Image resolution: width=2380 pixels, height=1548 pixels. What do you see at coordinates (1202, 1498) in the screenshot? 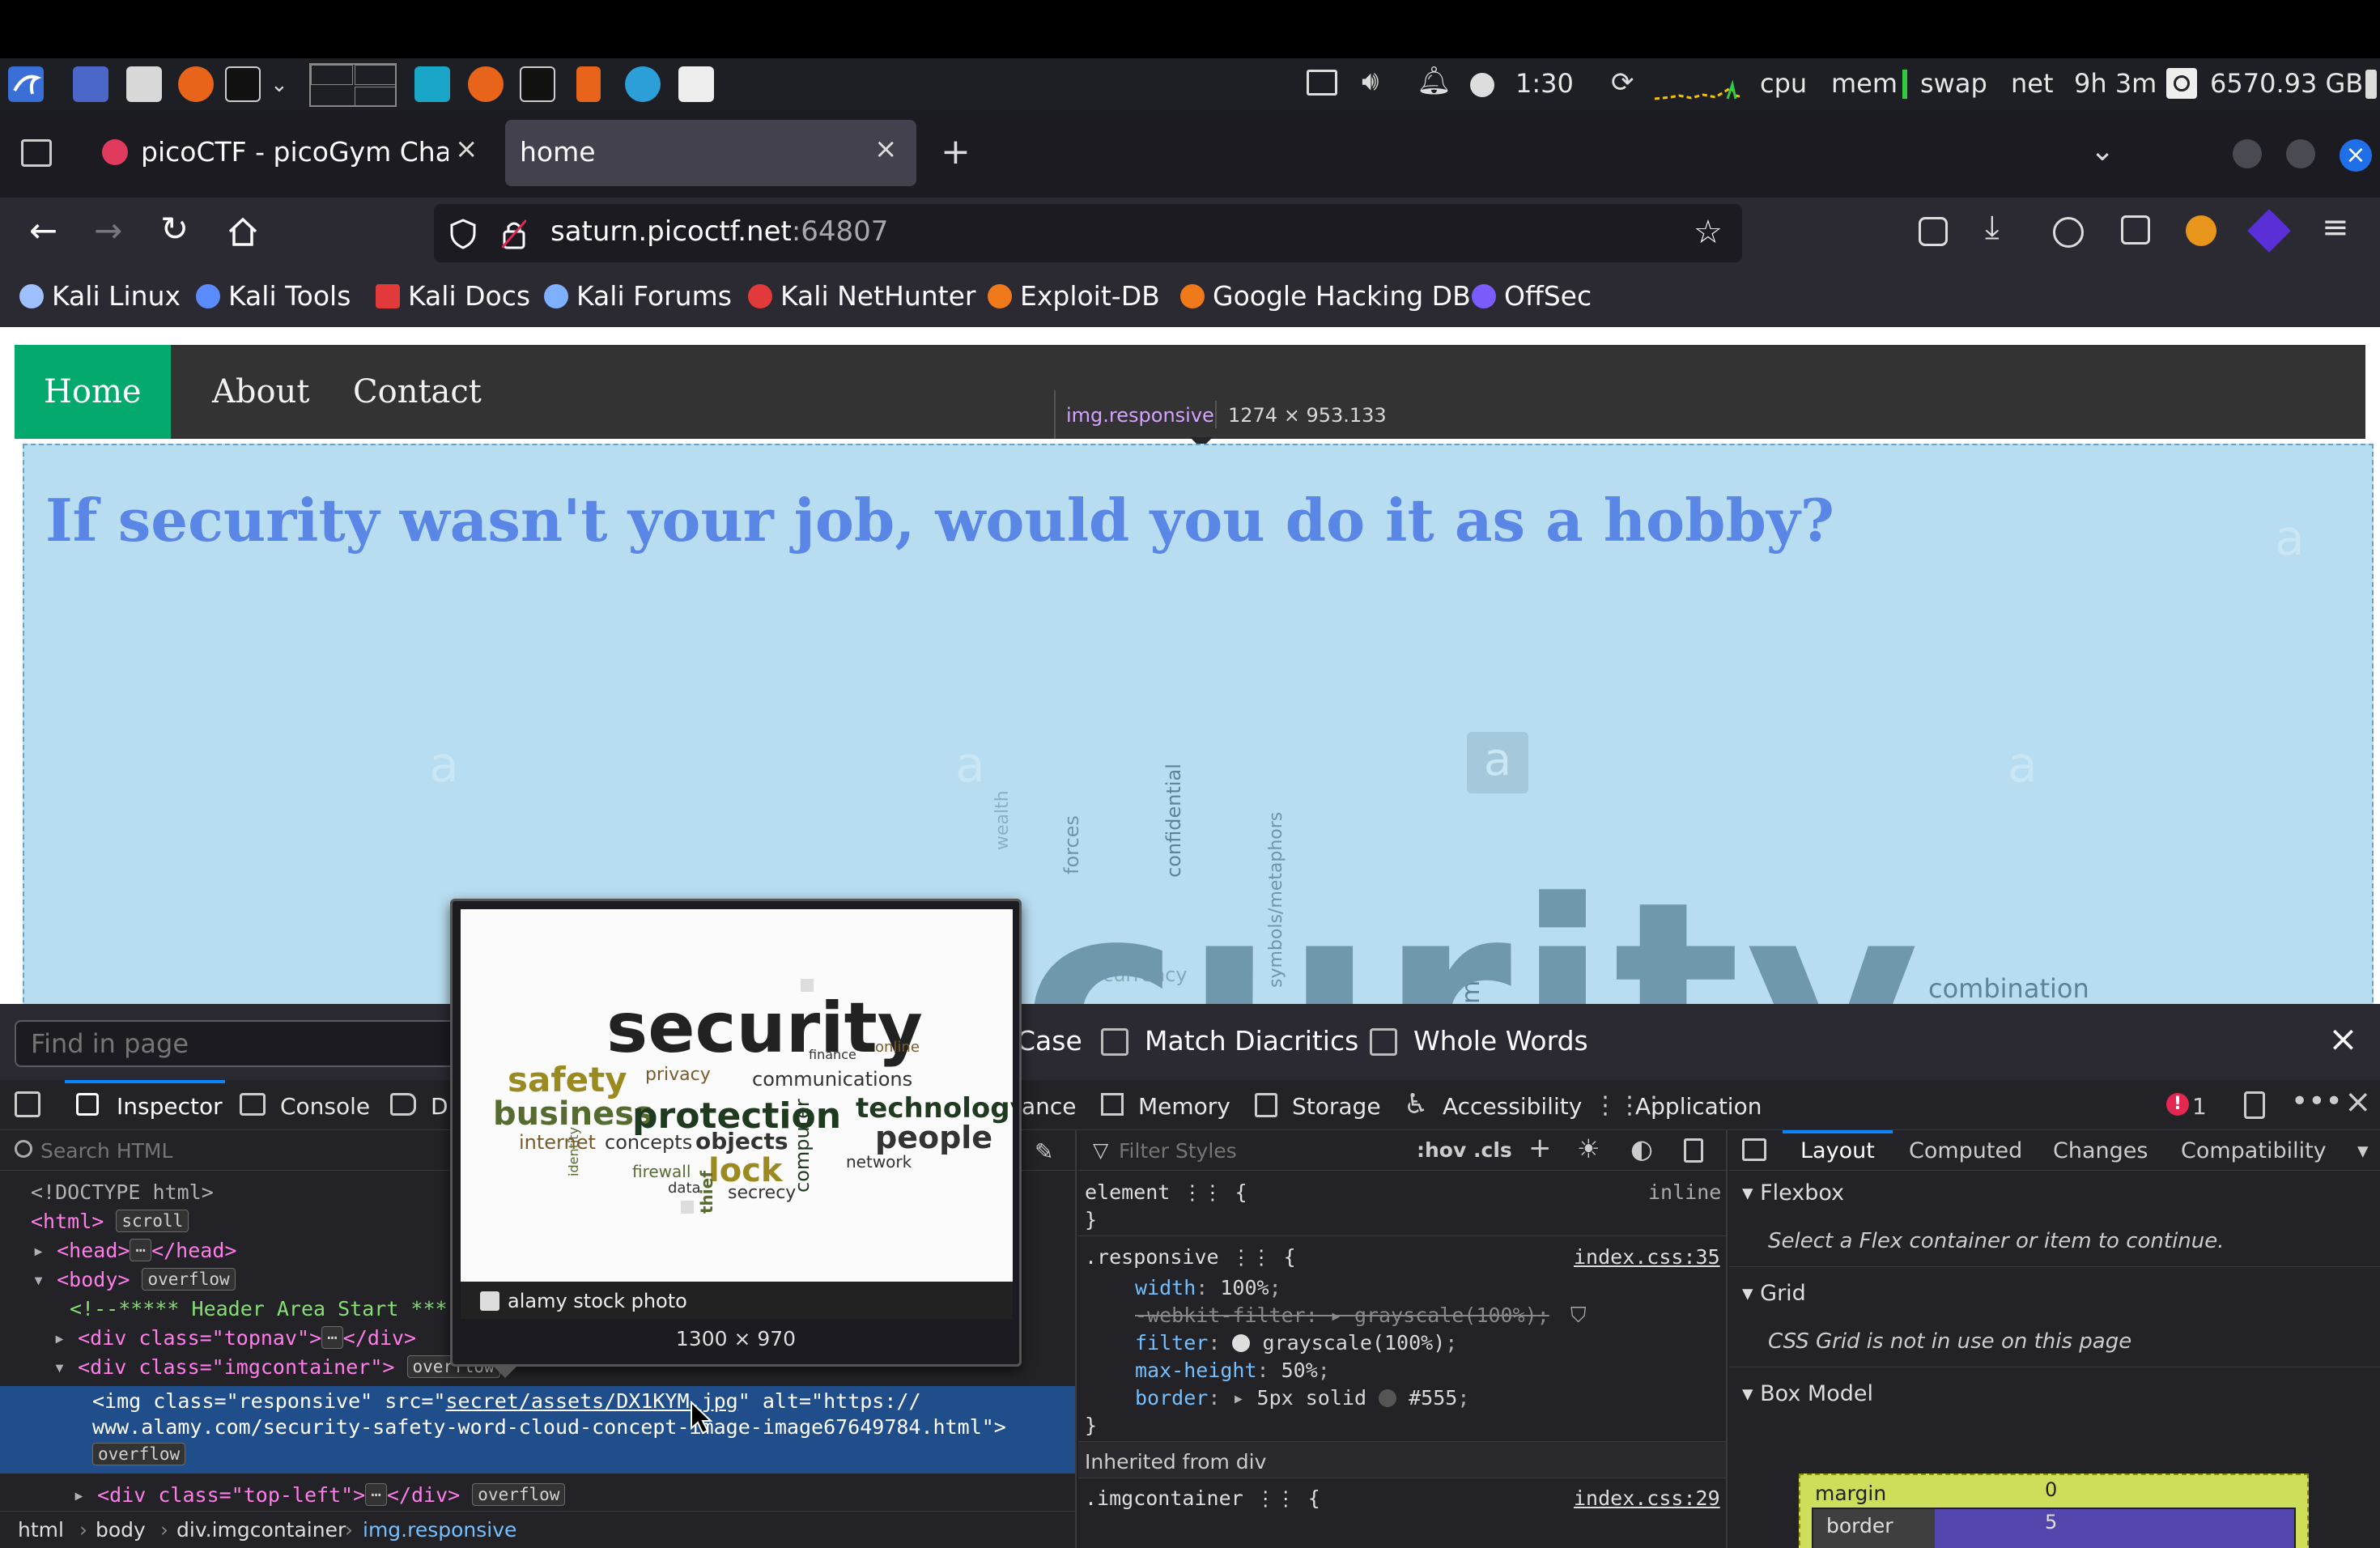
I see `rule-imgcontainer-selector: .imgcontainer ⋮⋮ {` at bounding box center [1202, 1498].